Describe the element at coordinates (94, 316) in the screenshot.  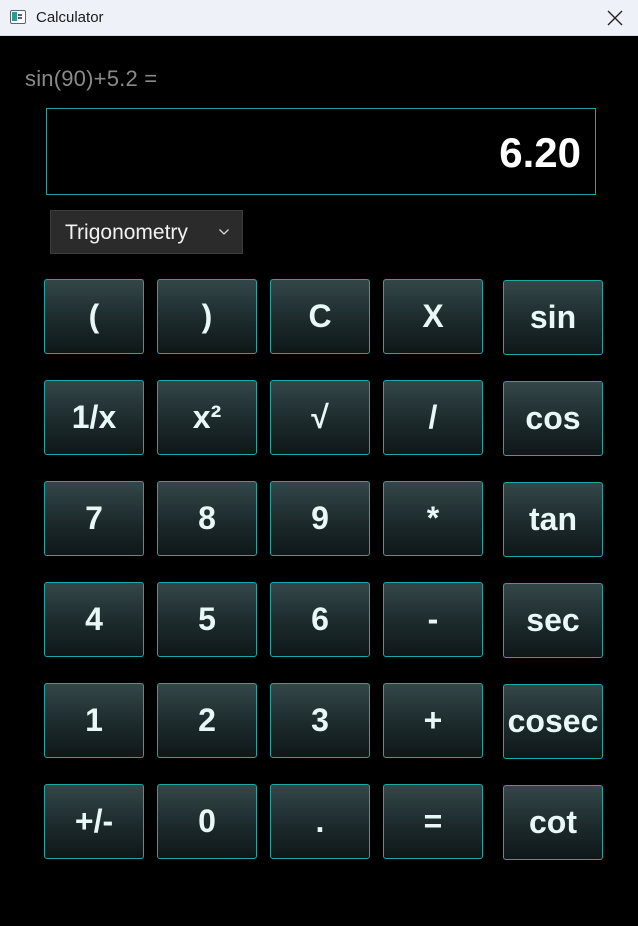
I see `open-paren-button: (` at that location.